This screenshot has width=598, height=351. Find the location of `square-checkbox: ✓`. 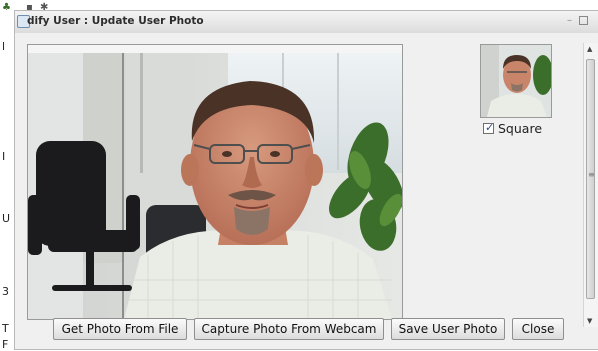

square-checkbox: ✓ is located at coordinates (489, 127).